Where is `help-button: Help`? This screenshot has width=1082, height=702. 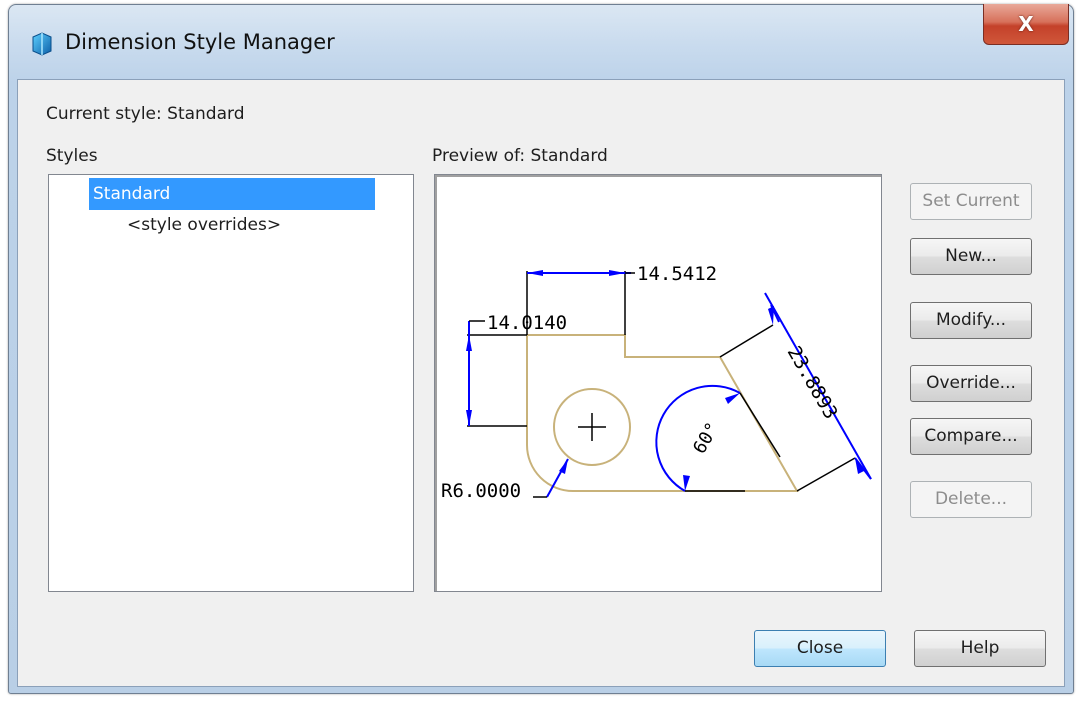 help-button: Help is located at coordinates (980, 648).